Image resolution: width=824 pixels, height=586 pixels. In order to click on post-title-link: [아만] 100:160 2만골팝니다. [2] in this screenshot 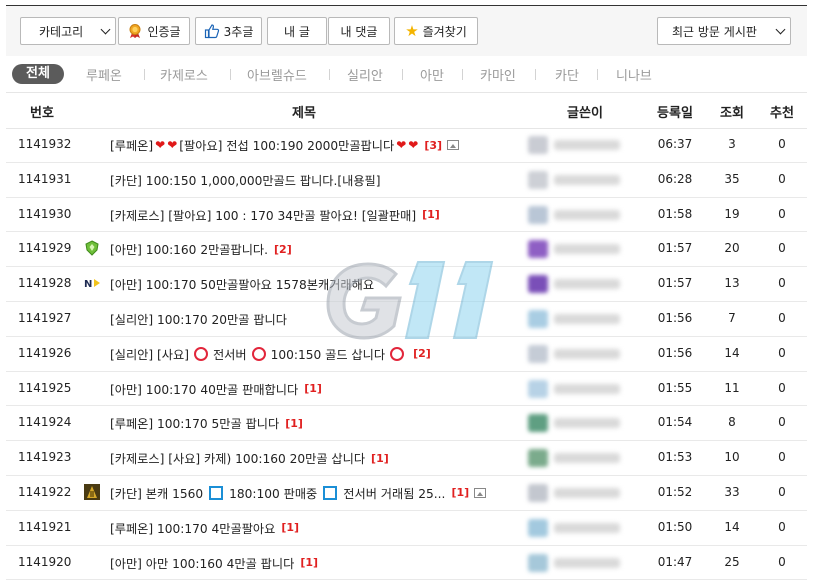, I will do `click(315, 249)`.